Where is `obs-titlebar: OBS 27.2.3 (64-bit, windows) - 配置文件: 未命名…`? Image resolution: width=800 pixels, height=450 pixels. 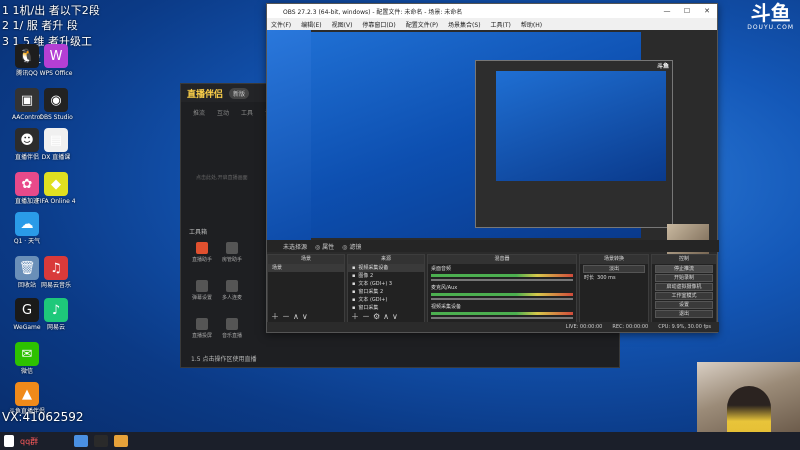
obs-titlebar: OBS 27.2.3 (64-bit, windows) - 配置文件: 未命名… is located at coordinates (492, 11).